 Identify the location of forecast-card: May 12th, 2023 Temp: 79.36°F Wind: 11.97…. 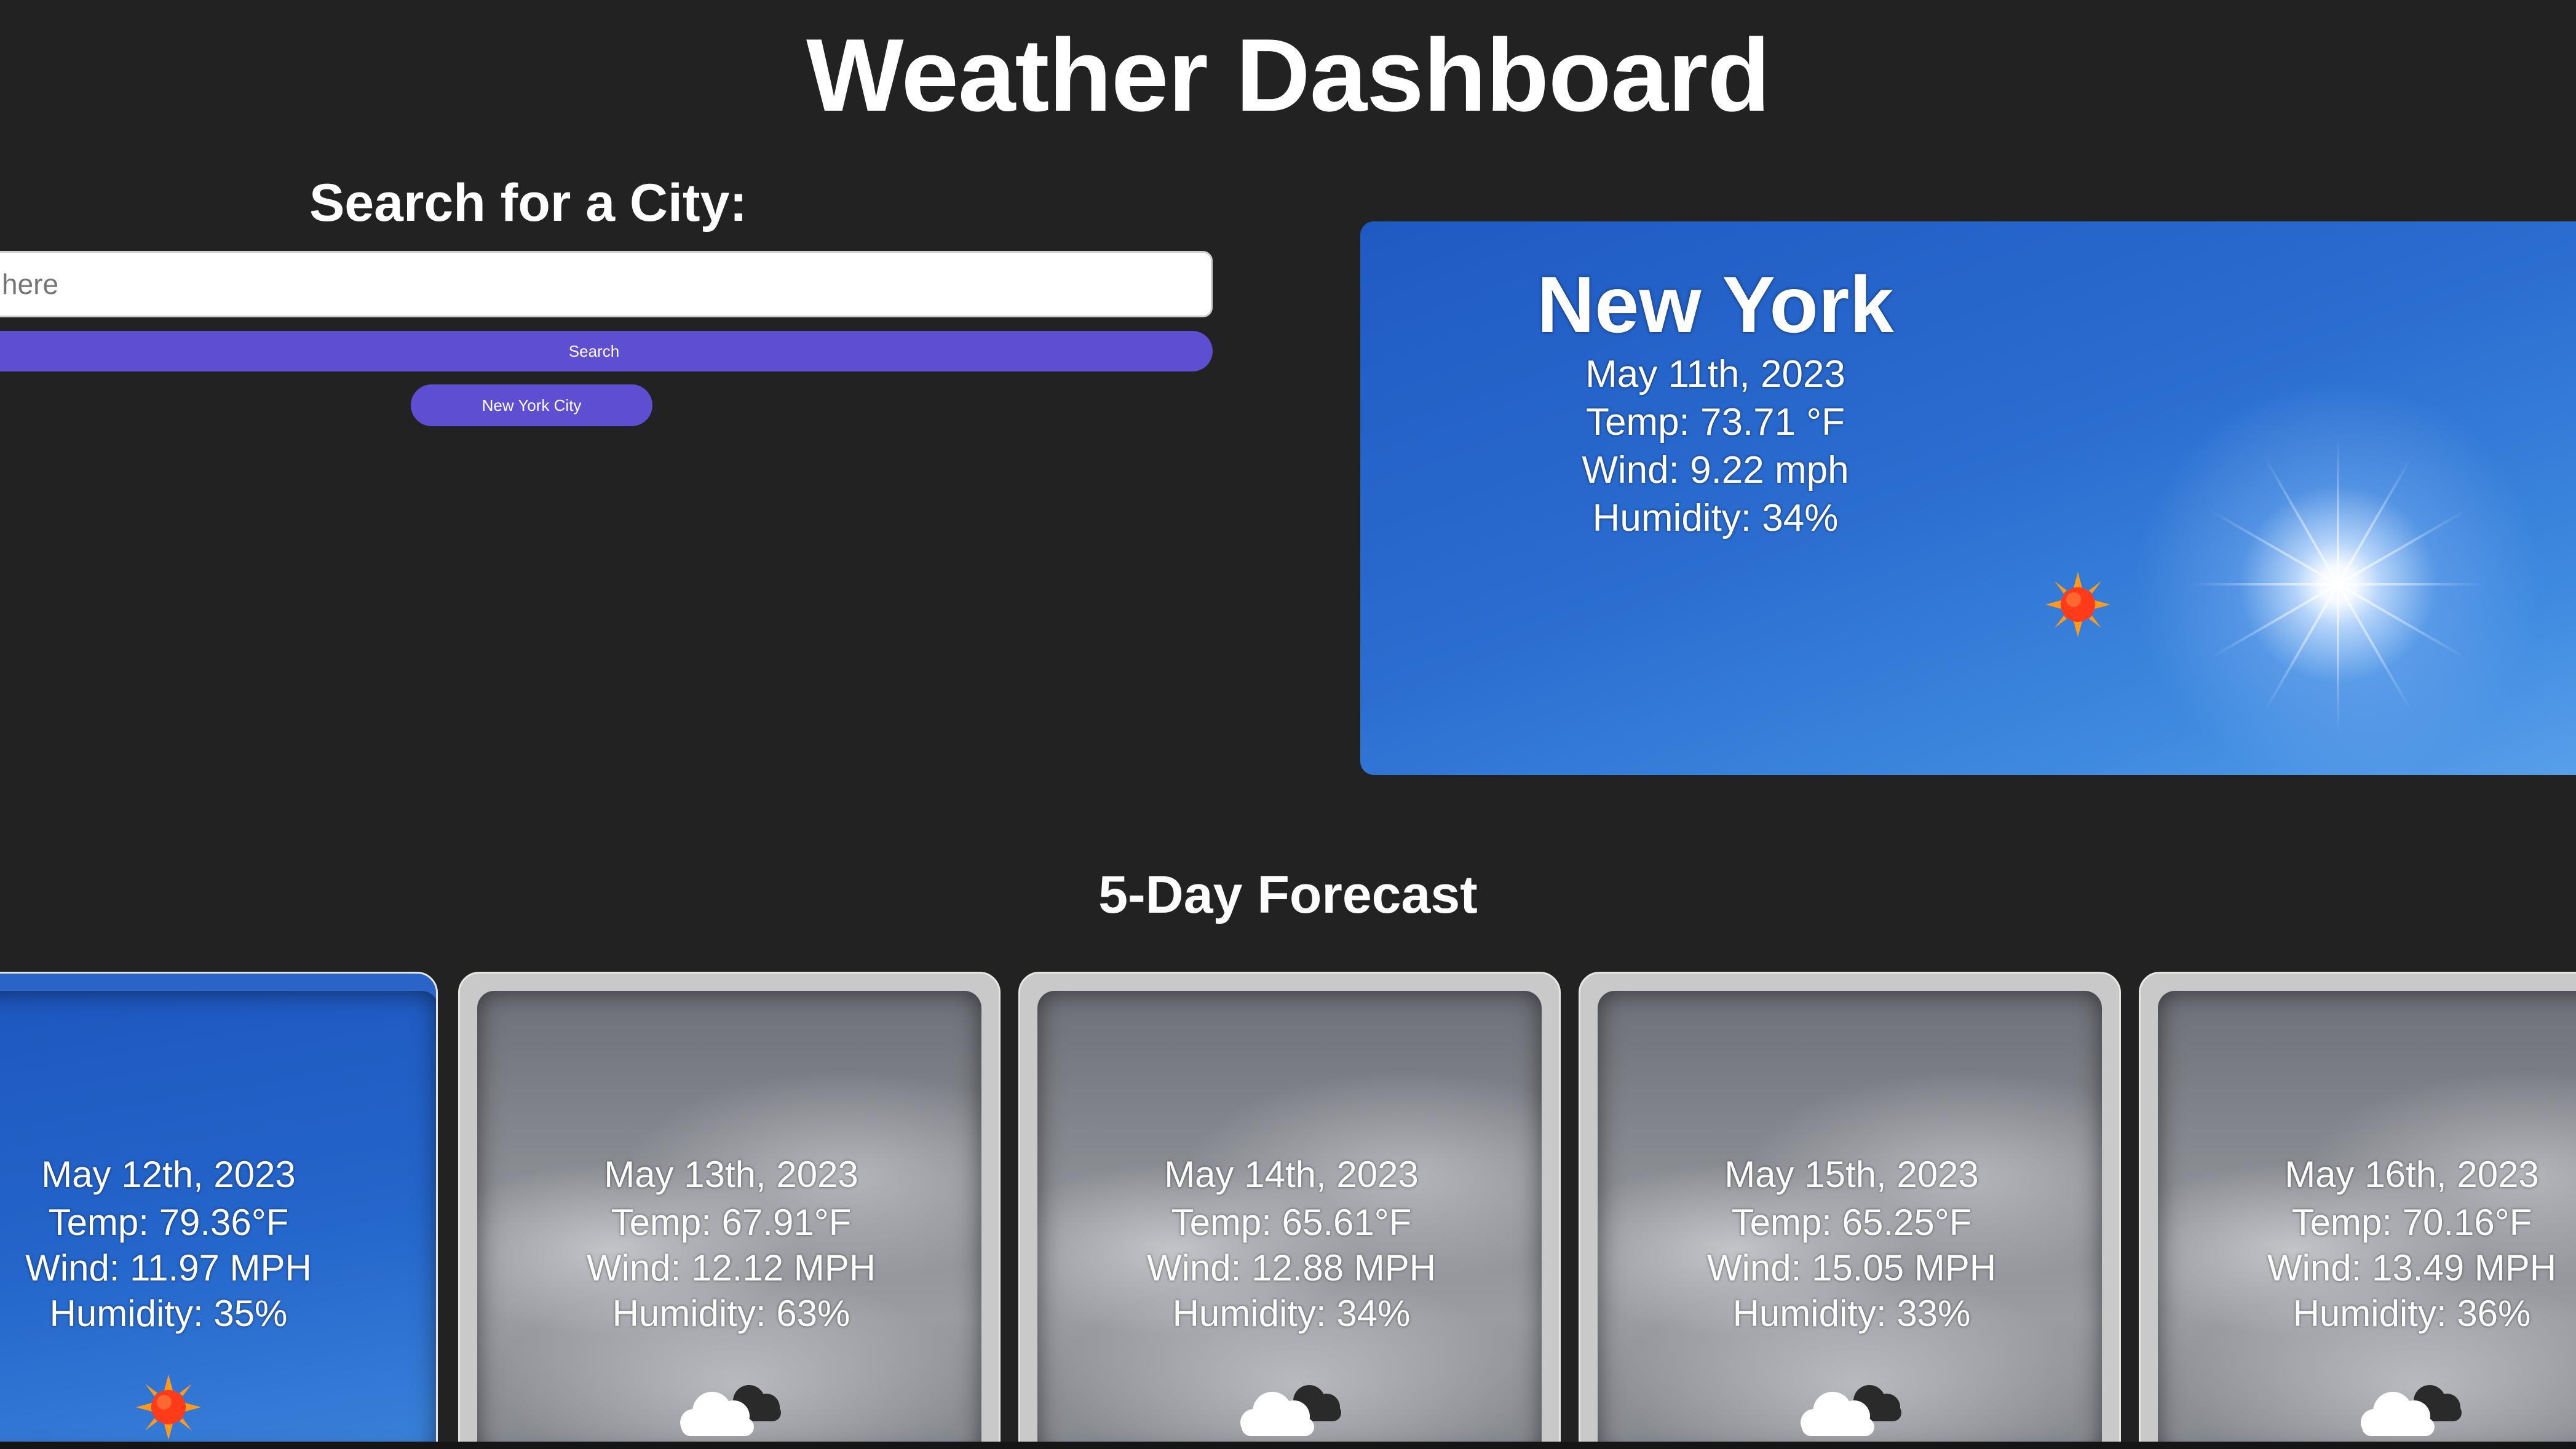
(219, 1211).